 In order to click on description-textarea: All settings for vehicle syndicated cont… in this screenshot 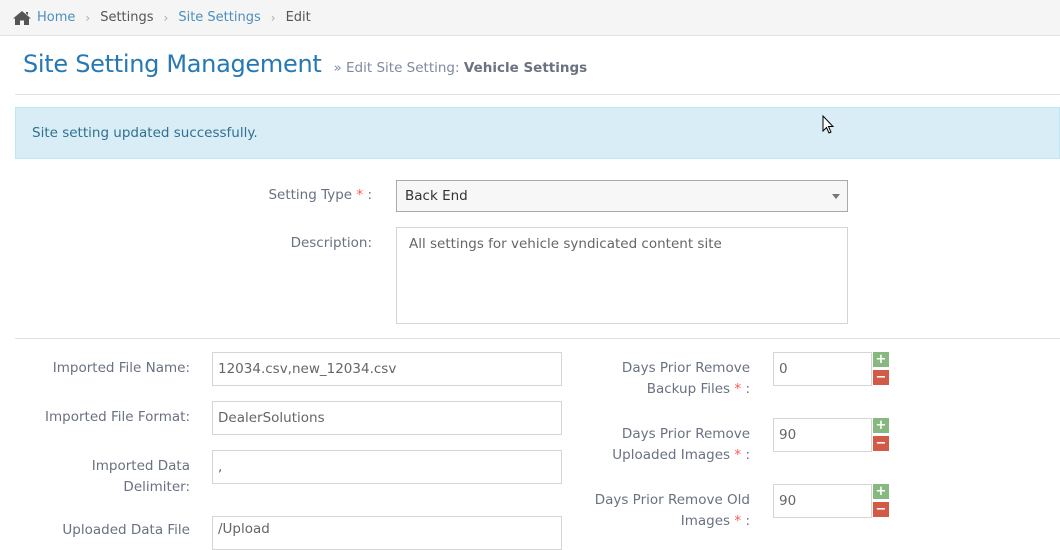, I will do `click(622, 275)`.